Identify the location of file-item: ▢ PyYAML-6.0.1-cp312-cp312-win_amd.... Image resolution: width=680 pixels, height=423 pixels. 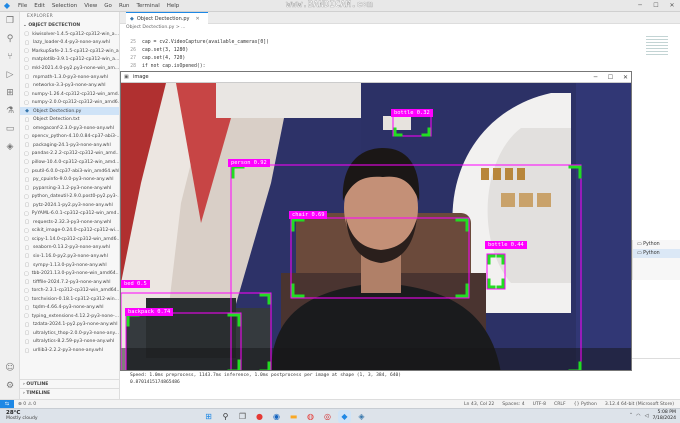
(69, 213).